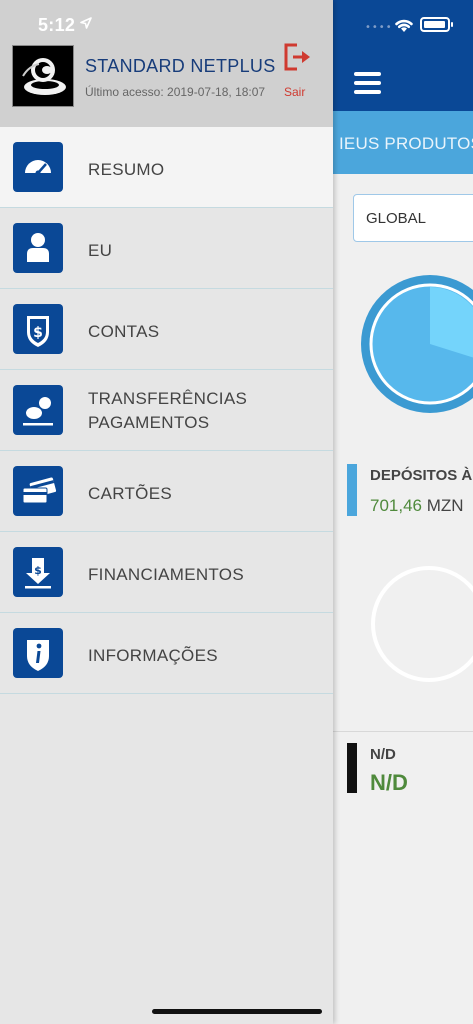 Image resolution: width=473 pixels, height=1024 pixels. I want to click on deposits-amount: 701,46, so click(396, 505).